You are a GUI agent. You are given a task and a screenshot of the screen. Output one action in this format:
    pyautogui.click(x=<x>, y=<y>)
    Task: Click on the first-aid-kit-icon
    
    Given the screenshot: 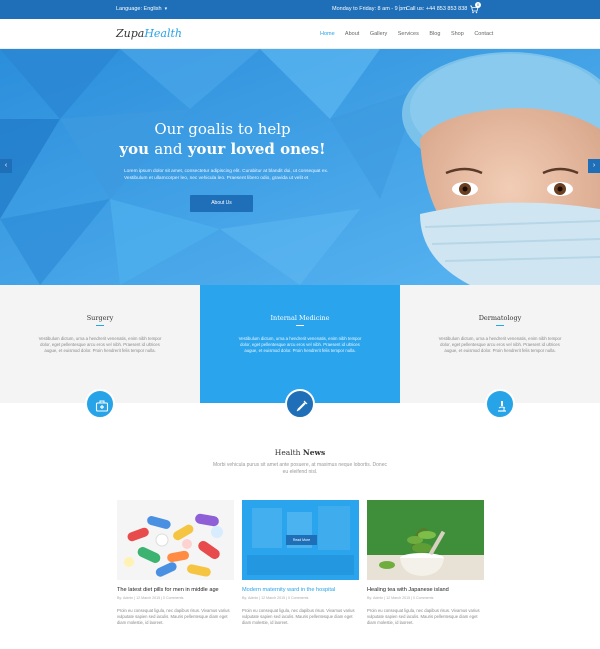 What is the action you would take?
    pyautogui.click(x=100, y=404)
    